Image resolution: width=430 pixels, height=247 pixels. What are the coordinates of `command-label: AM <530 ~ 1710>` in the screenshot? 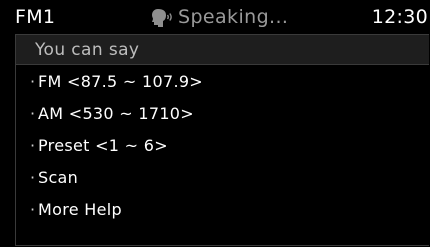 It's located at (116, 113).